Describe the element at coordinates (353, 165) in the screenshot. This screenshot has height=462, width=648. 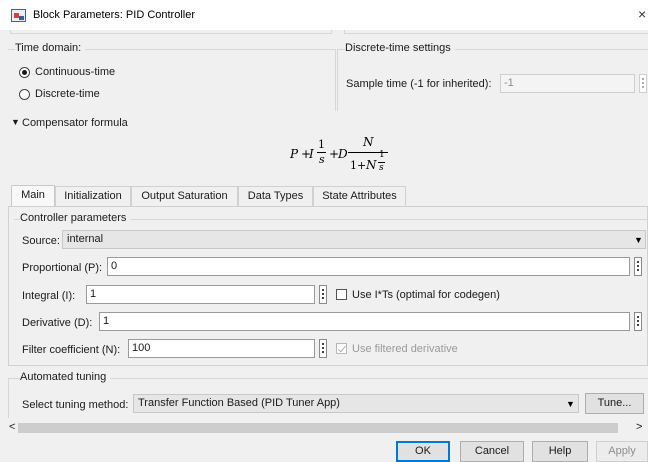
I see `formula-denom-one: 1` at that location.